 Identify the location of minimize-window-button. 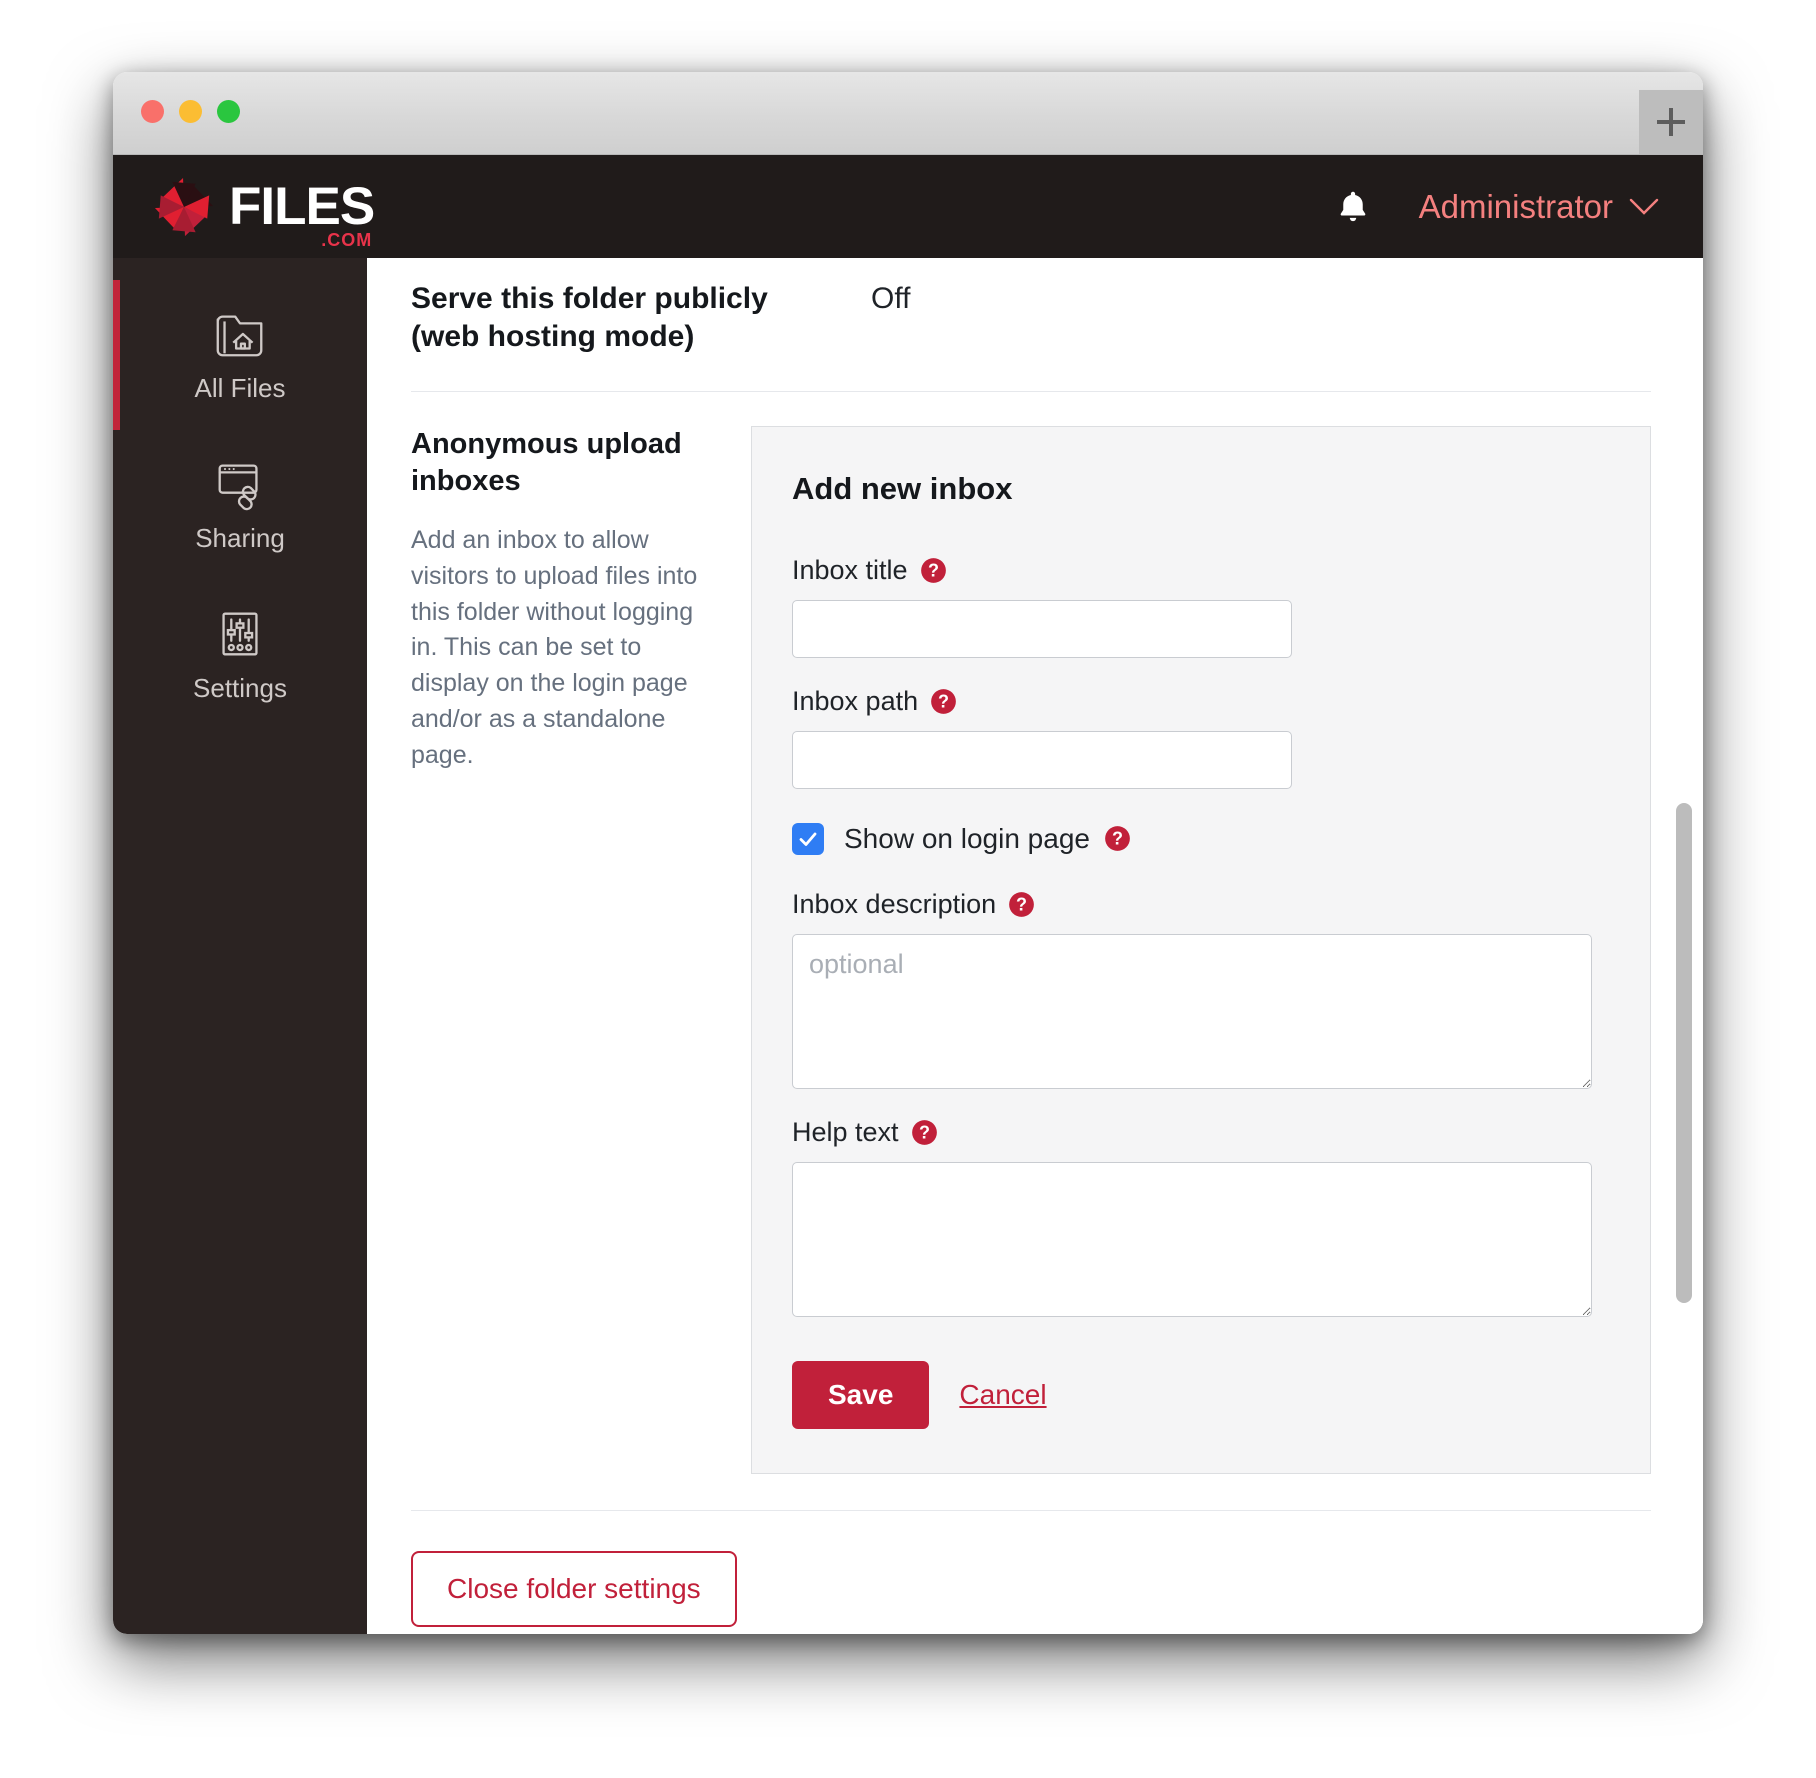
(190, 111).